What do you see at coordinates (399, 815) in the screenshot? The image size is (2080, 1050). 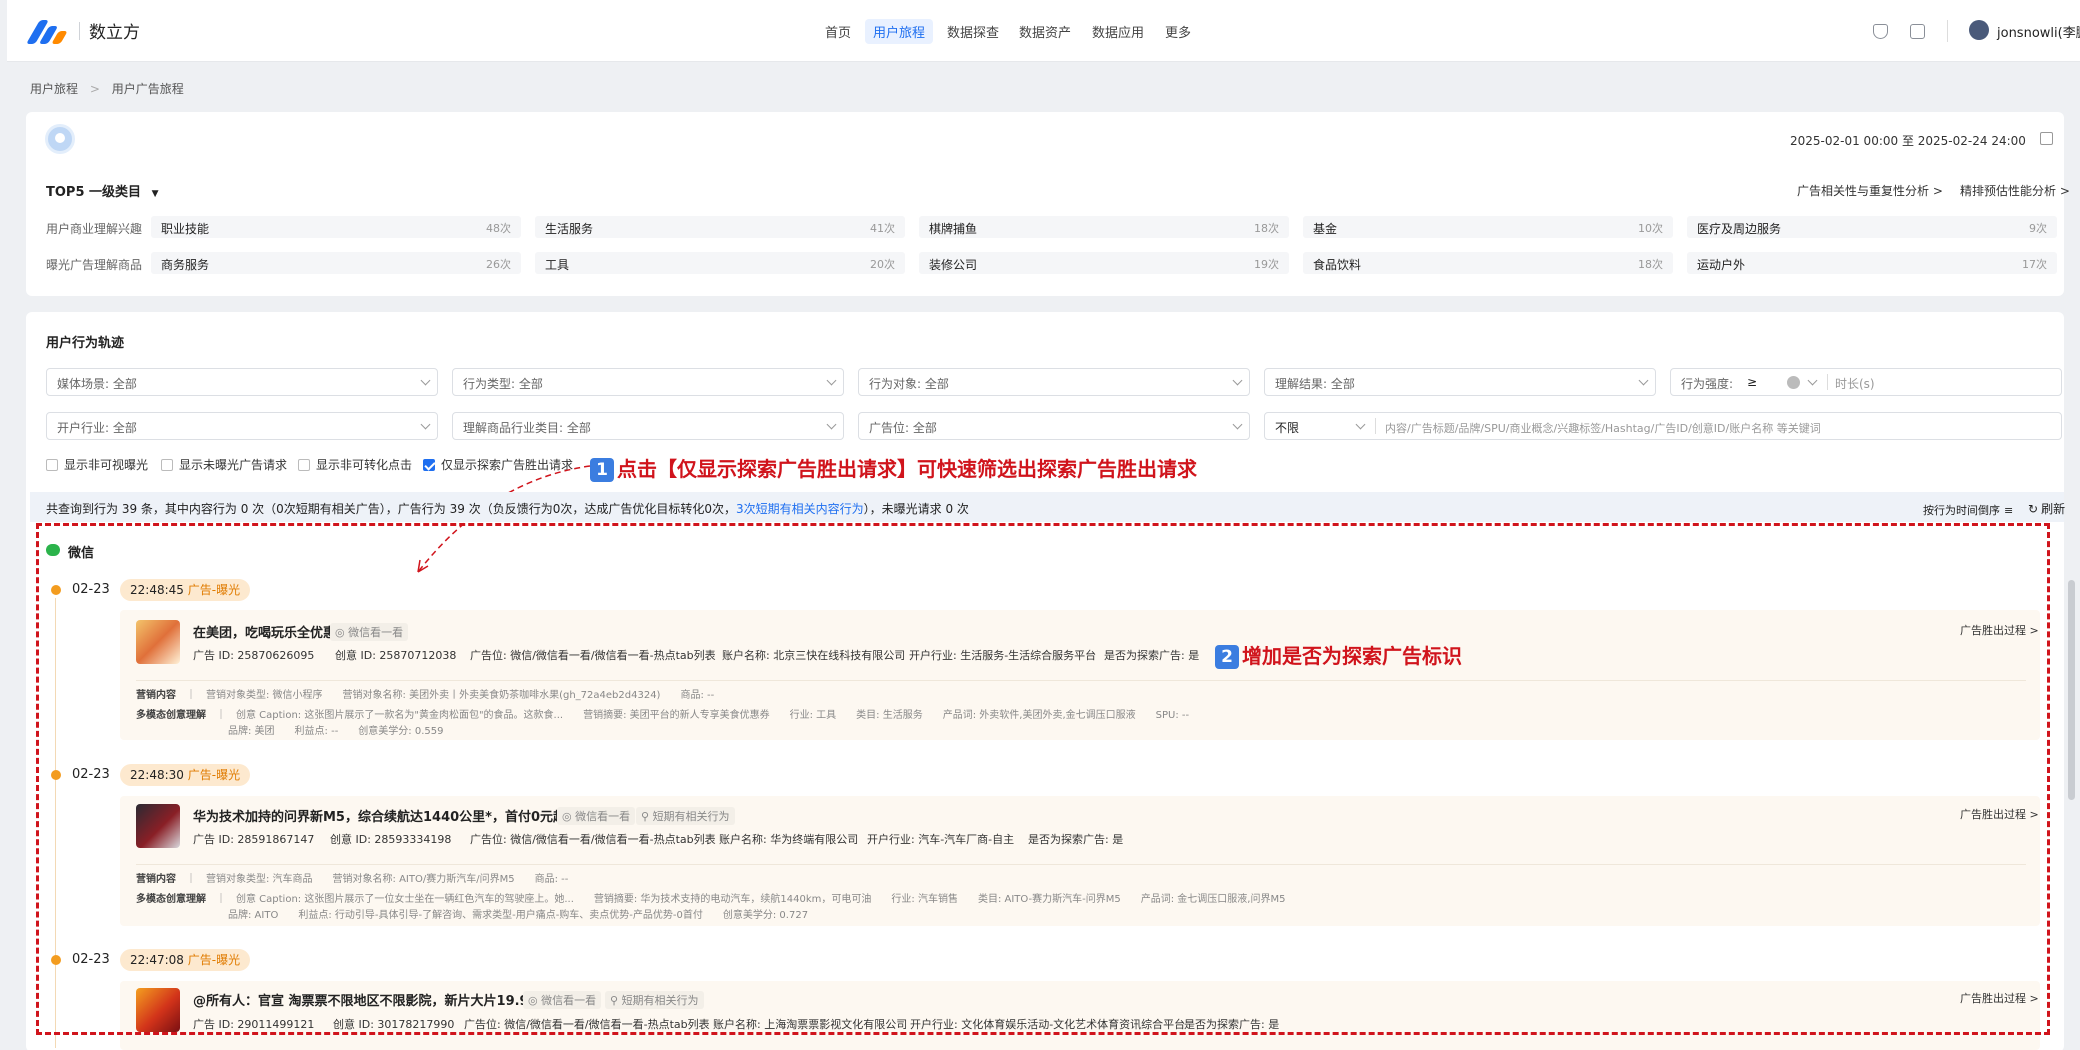 I see `ad-title: 华为技术加持的问界新M5，综合续航达1440公里*，首付0元起开回家` at bounding box center [399, 815].